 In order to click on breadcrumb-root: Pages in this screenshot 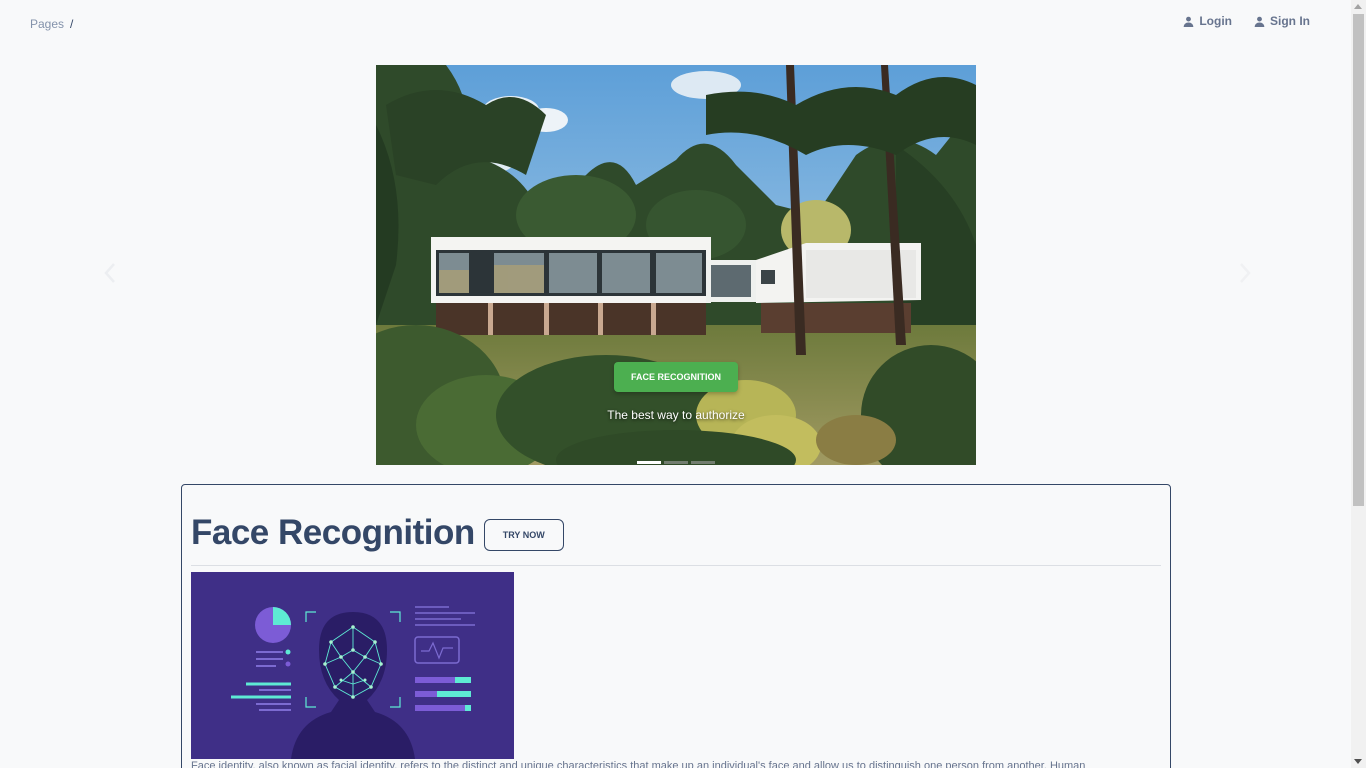, I will do `click(47, 24)`.